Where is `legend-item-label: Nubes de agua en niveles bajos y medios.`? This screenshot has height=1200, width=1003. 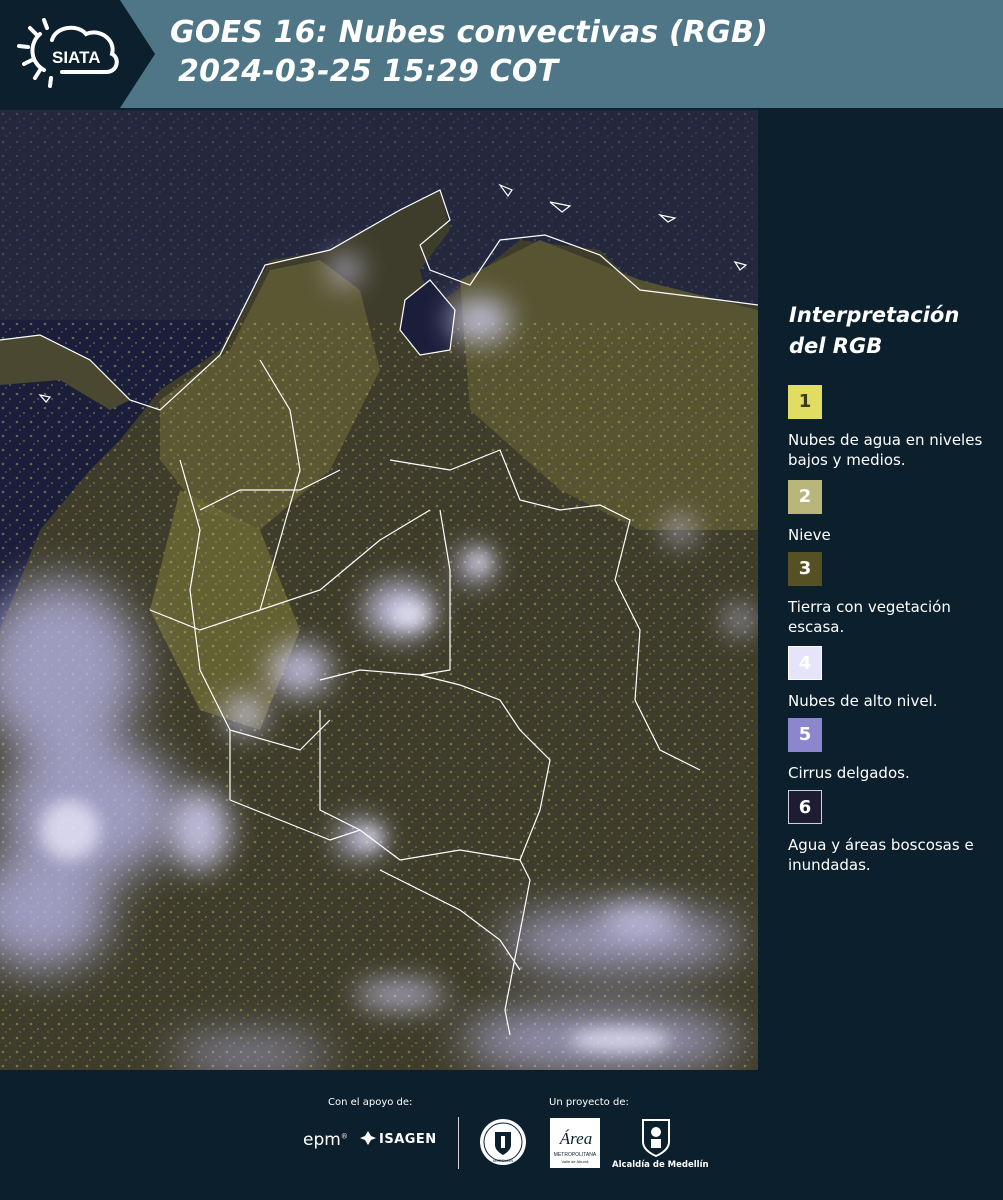 legend-item-label: Nubes de agua en niveles bajos y medios. is located at coordinates (885, 450).